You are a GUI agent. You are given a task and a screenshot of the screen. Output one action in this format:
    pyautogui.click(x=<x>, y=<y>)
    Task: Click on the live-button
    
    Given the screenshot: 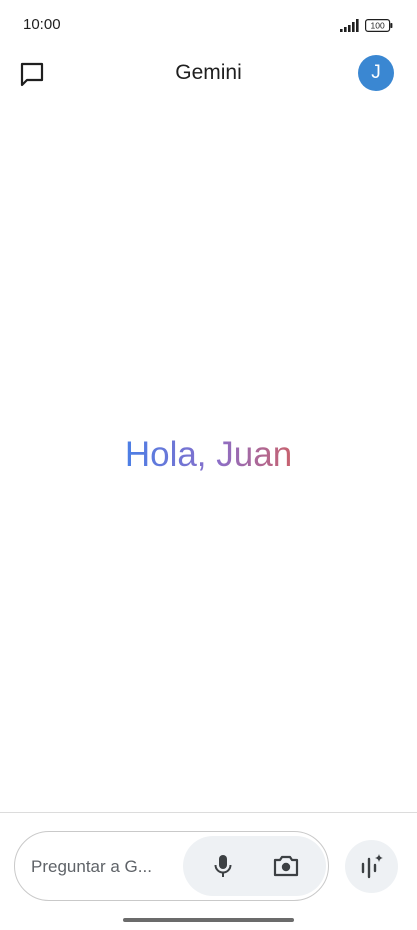 What is the action you would take?
    pyautogui.click(x=371, y=866)
    